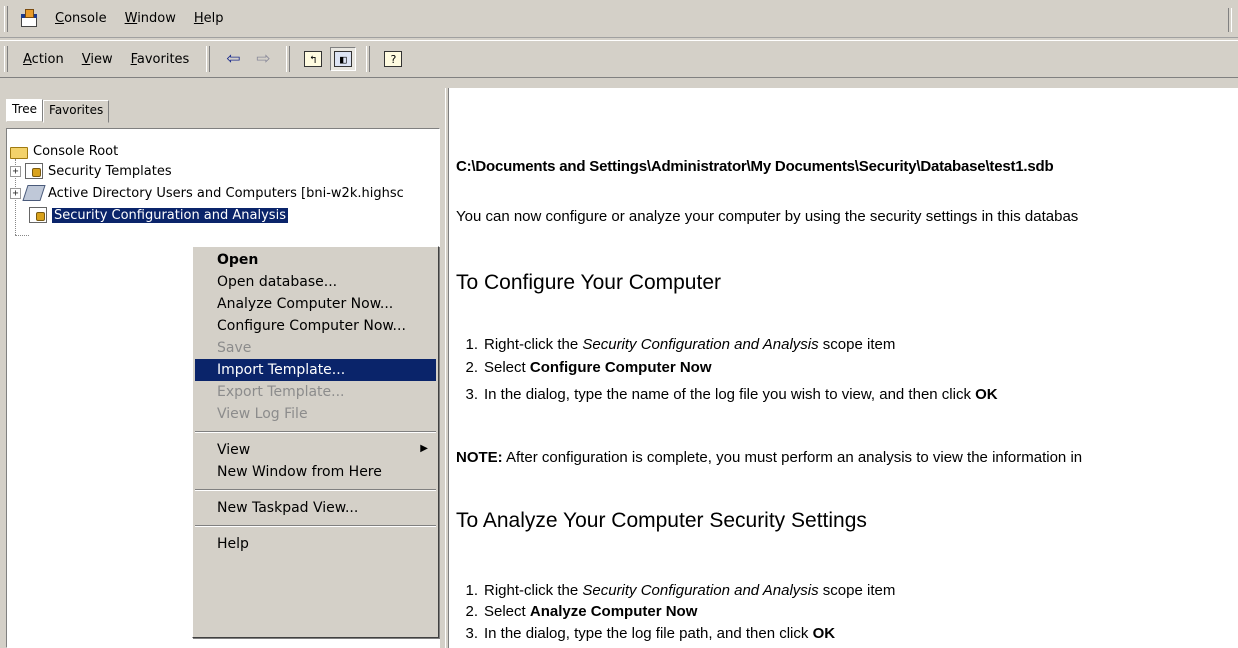 Image resolution: width=1238 pixels, height=648 pixels. What do you see at coordinates (34, 171) in the screenshot?
I see `security-templates-icon` at bounding box center [34, 171].